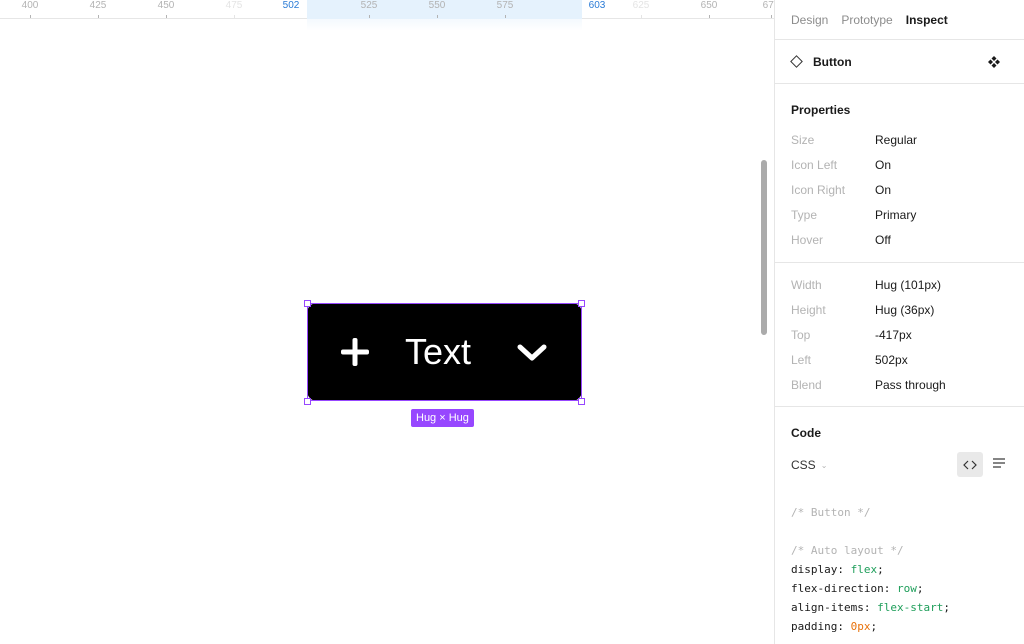 Image resolution: width=1024 pixels, height=644 pixels. I want to click on property-label: Icon Right, so click(818, 189).